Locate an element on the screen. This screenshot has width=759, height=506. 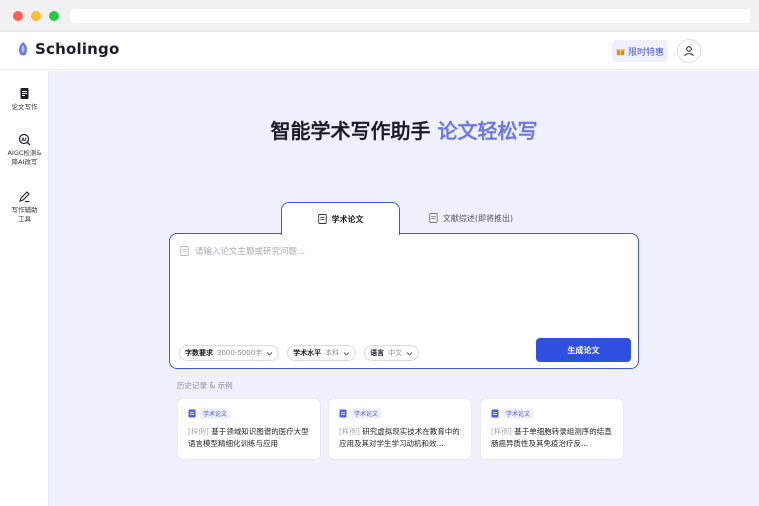
address-bar is located at coordinates (410, 16).